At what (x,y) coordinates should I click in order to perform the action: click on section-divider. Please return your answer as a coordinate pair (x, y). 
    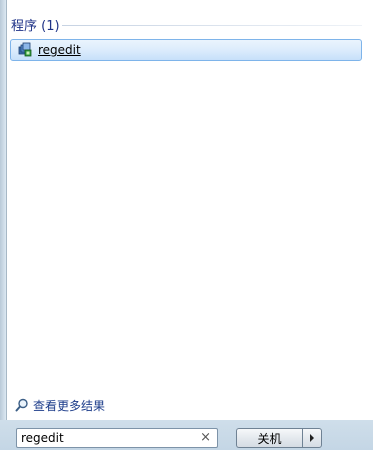
    Looking at the image, I should click on (212, 25).